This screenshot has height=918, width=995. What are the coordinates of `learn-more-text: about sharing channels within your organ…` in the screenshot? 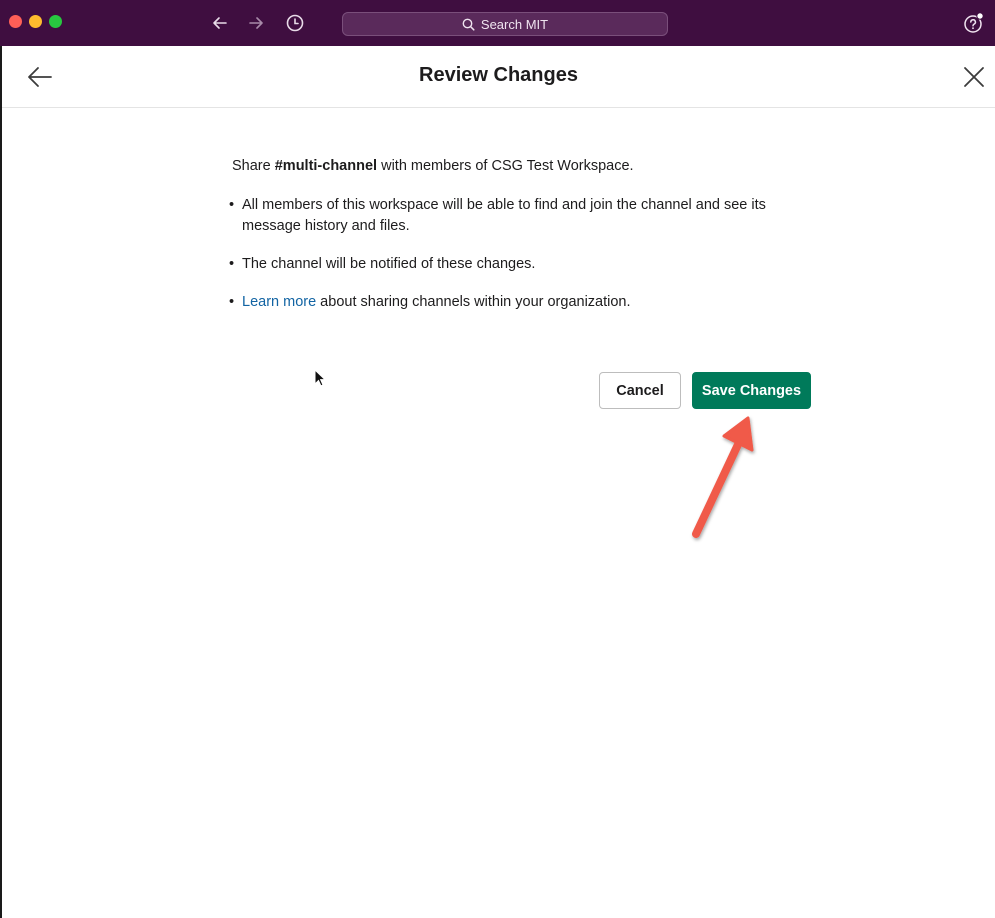 It's located at (473, 302).